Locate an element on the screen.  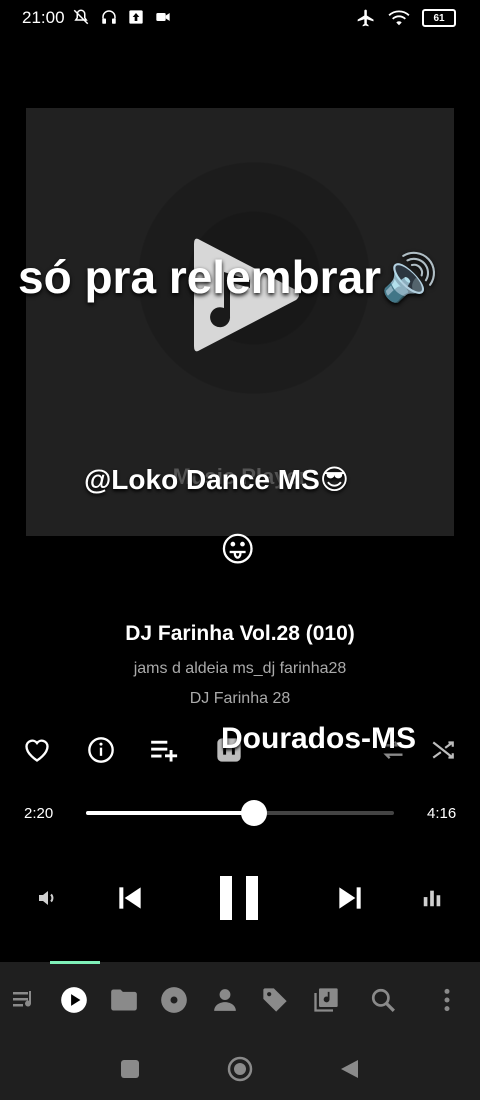
info-button is located at coordinates (101, 750).